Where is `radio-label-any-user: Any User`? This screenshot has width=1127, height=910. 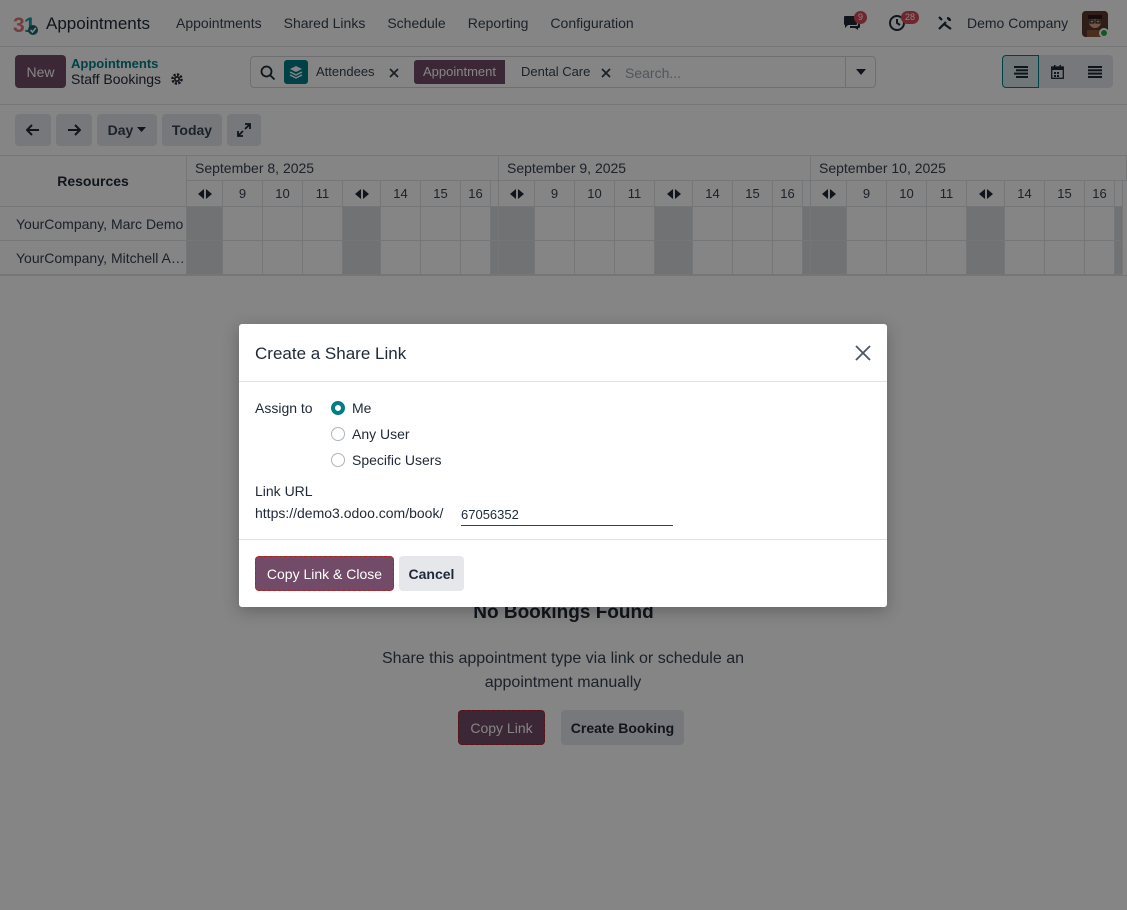
radio-label-any-user: Any User is located at coordinates (381, 434).